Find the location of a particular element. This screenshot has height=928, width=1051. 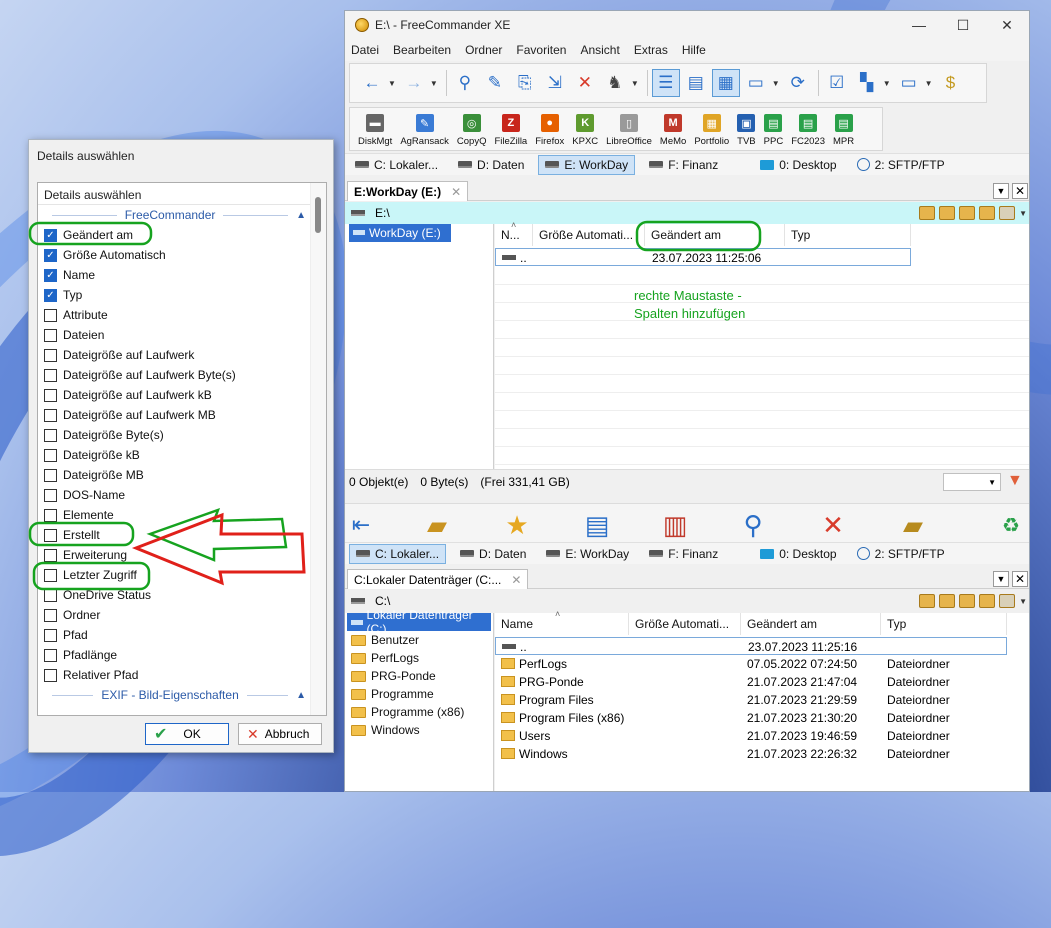

screen-icon: ▭ is located at coordinates (909, 83).